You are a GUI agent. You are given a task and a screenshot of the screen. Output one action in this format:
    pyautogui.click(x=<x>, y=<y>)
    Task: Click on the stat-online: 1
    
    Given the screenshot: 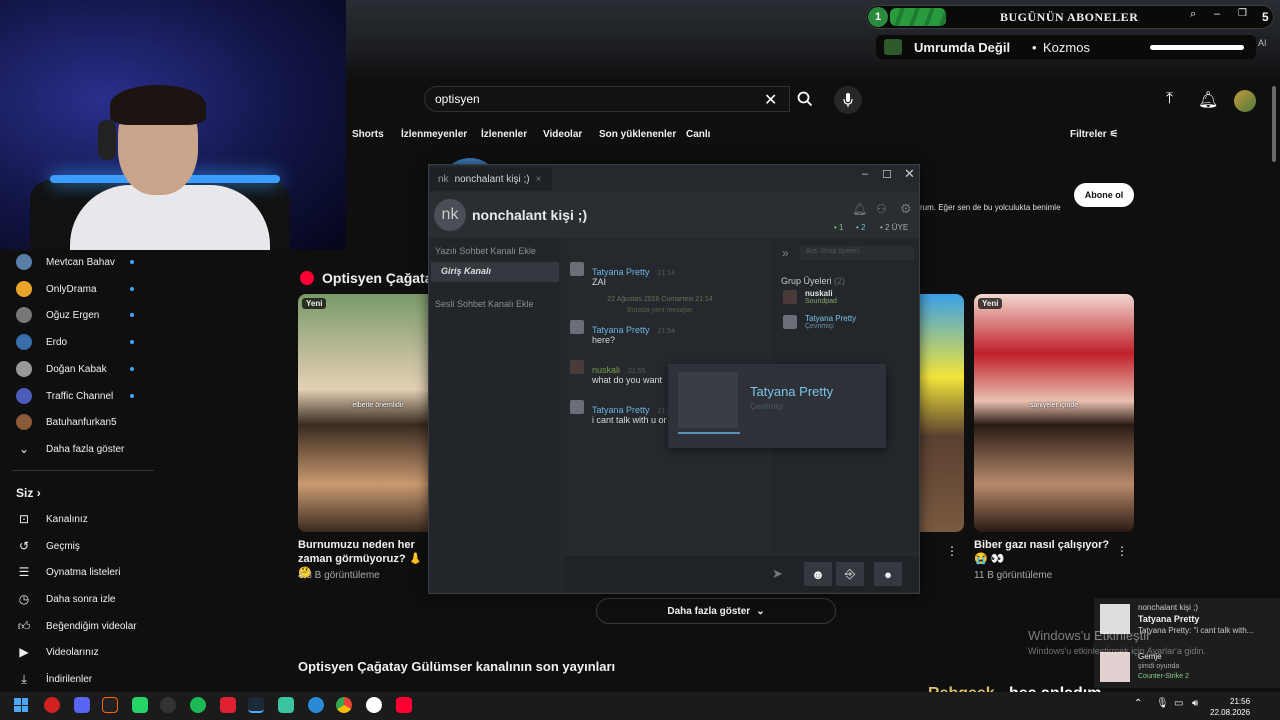 What is the action you would take?
    pyautogui.click(x=841, y=227)
    